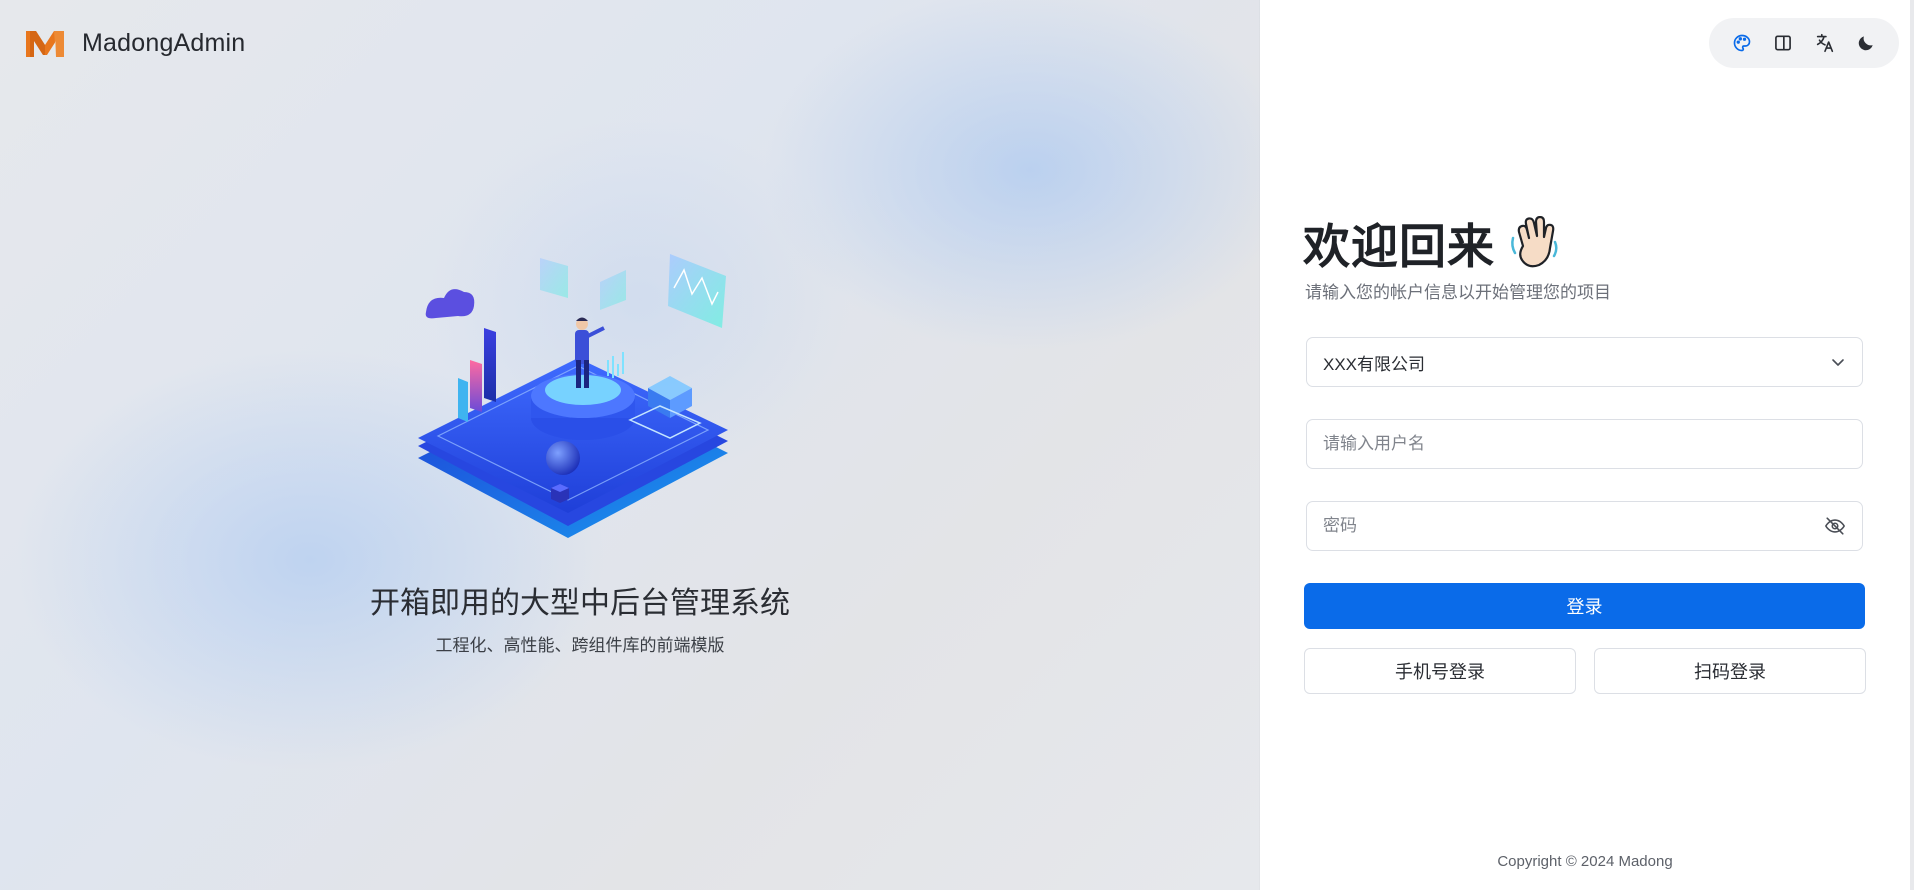 The image size is (1914, 890). What do you see at coordinates (1730, 671) in the screenshot?
I see `qr-login-button: 扫码登录` at bounding box center [1730, 671].